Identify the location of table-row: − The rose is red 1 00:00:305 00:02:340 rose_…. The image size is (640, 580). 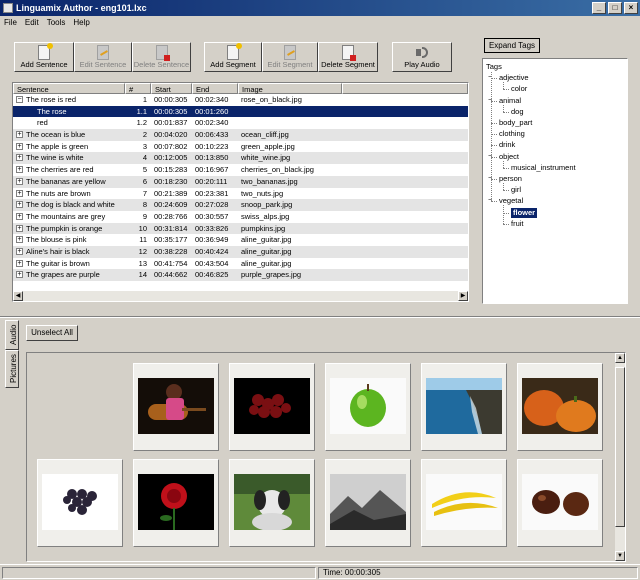
(240, 100).